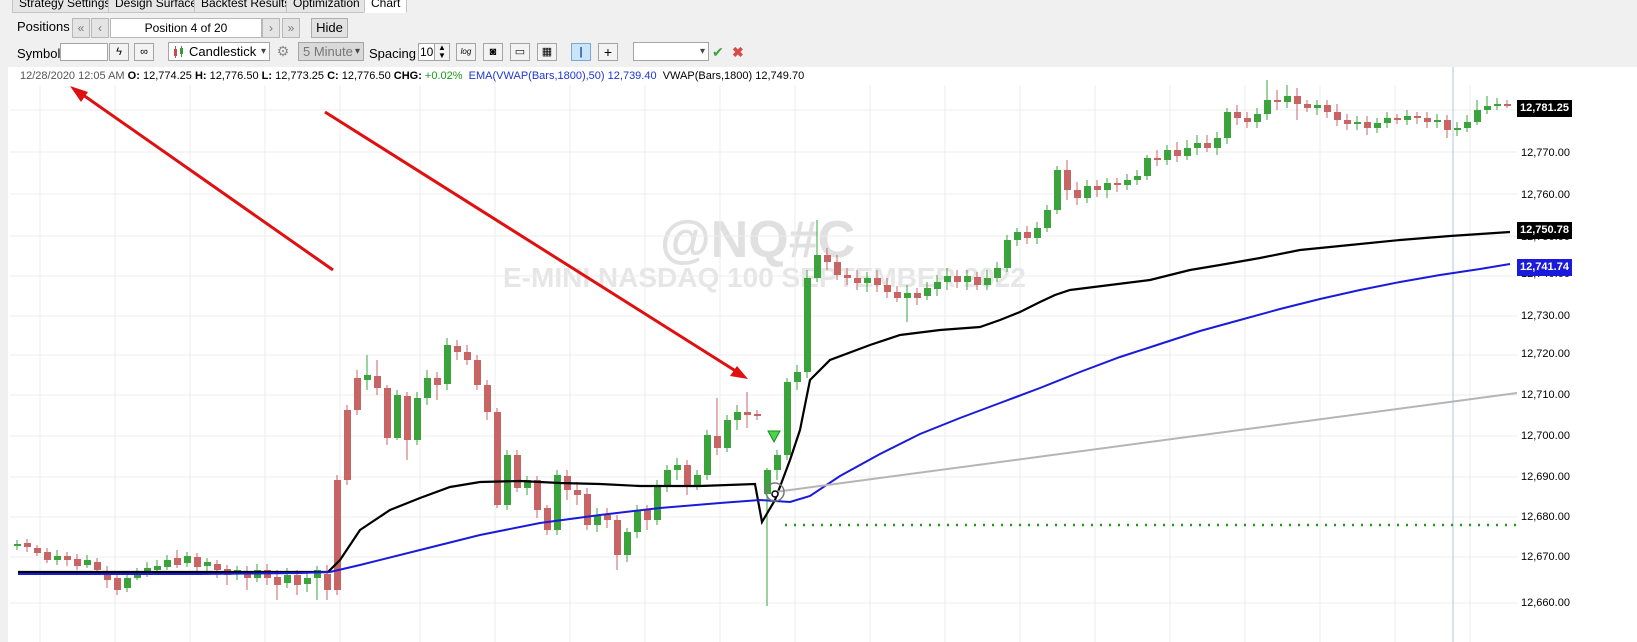 This screenshot has height=642, width=1637. Describe the element at coordinates (775, 494) in the screenshot. I see `entry-dot` at that location.